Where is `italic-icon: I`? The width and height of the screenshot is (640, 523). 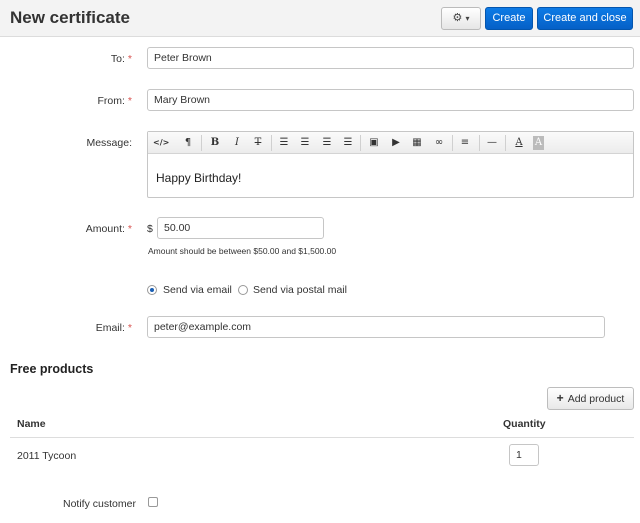 italic-icon: I is located at coordinates (237, 143).